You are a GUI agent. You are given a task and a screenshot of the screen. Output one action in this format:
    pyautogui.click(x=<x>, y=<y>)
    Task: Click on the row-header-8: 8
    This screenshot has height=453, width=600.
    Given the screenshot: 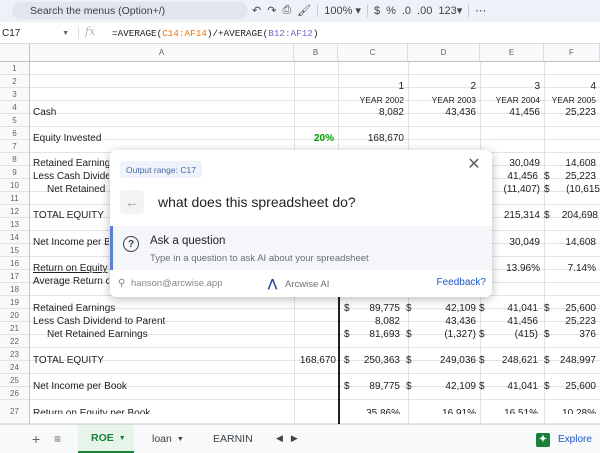 What is the action you would take?
    pyautogui.click(x=15, y=159)
    